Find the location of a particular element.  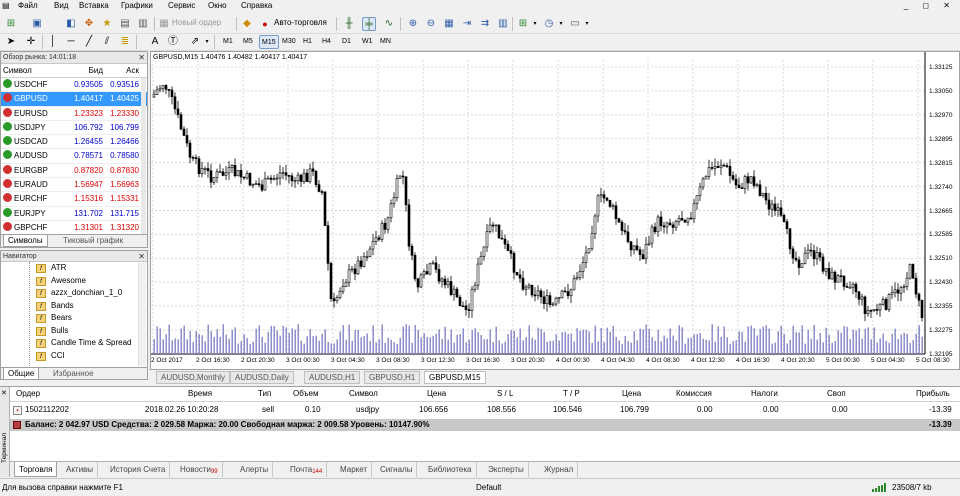

terminal-icon: ▤ is located at coordinates (125, 24).